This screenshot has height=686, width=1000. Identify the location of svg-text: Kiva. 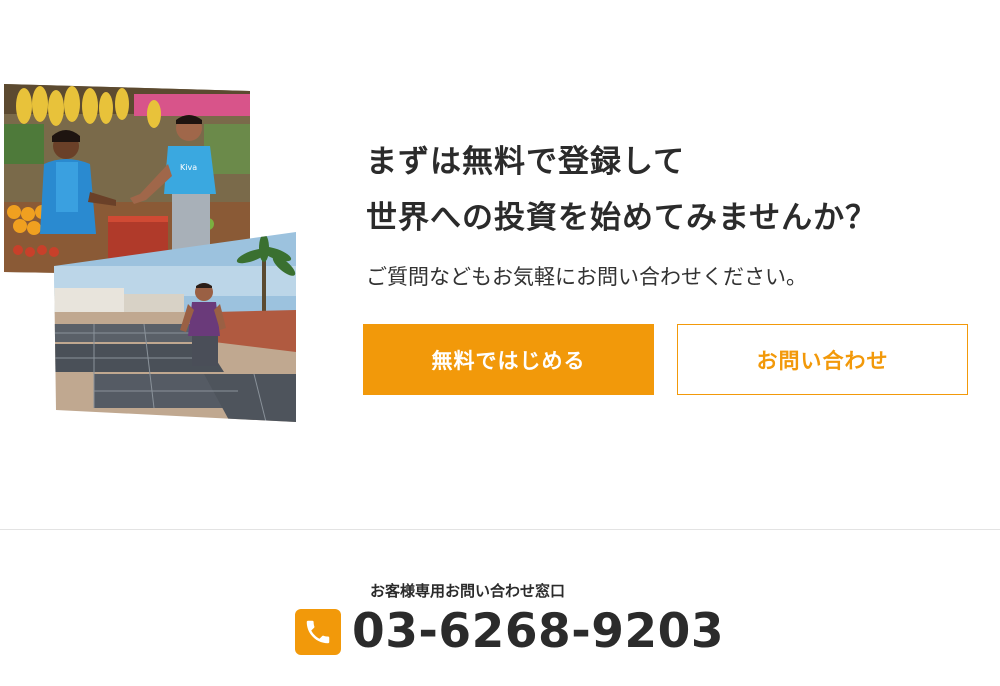
(188, 167).